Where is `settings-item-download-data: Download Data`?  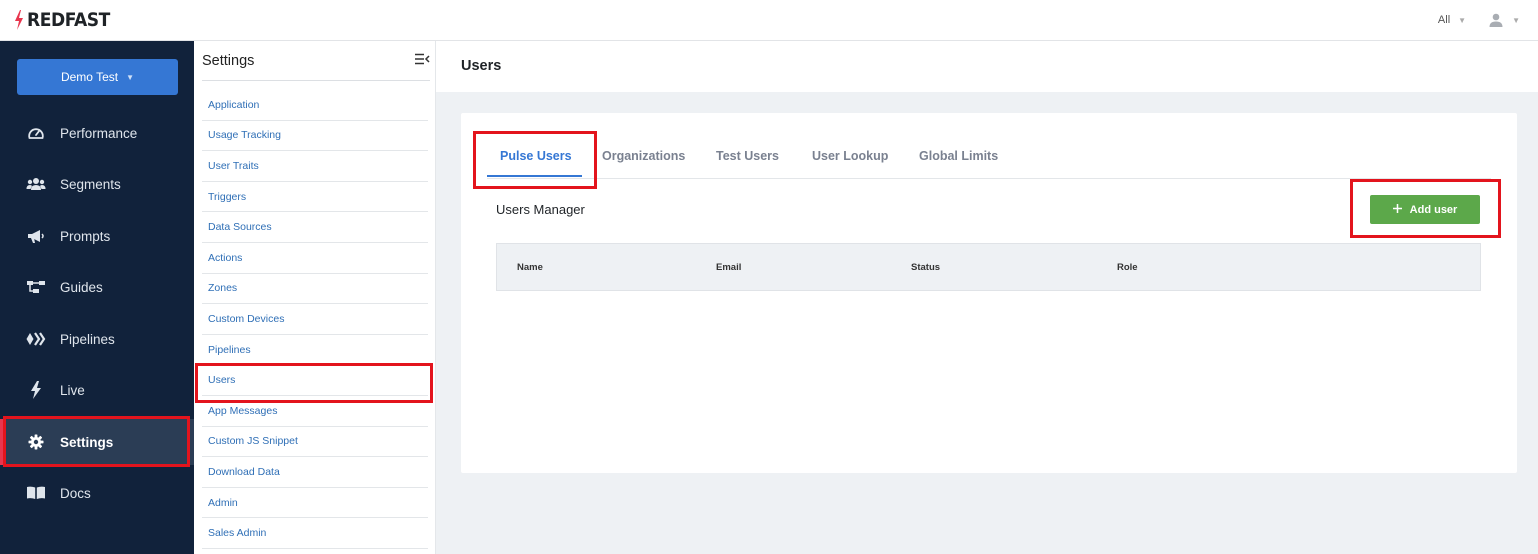
settings-item-download-data: Download Data is located at coordinates (315, 472).